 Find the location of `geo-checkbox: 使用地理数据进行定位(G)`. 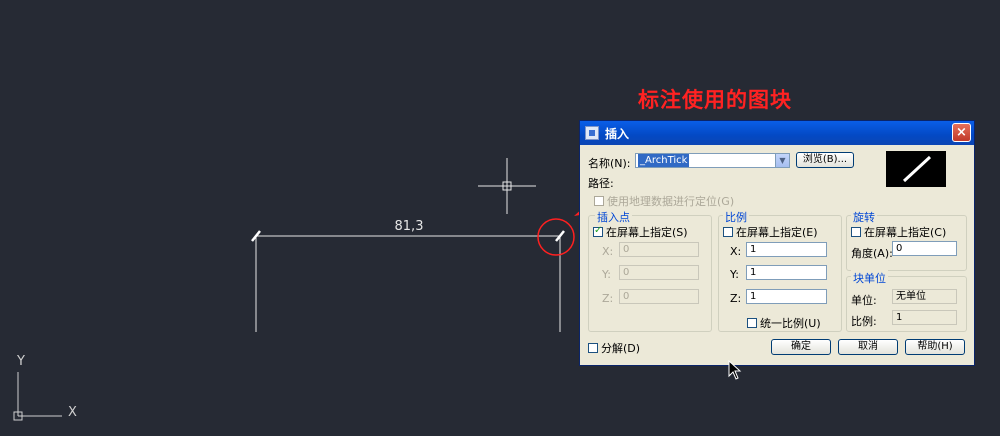

geo-checkbox: 使用地理数据进行定位(G) is located at coordinates (664, 201).